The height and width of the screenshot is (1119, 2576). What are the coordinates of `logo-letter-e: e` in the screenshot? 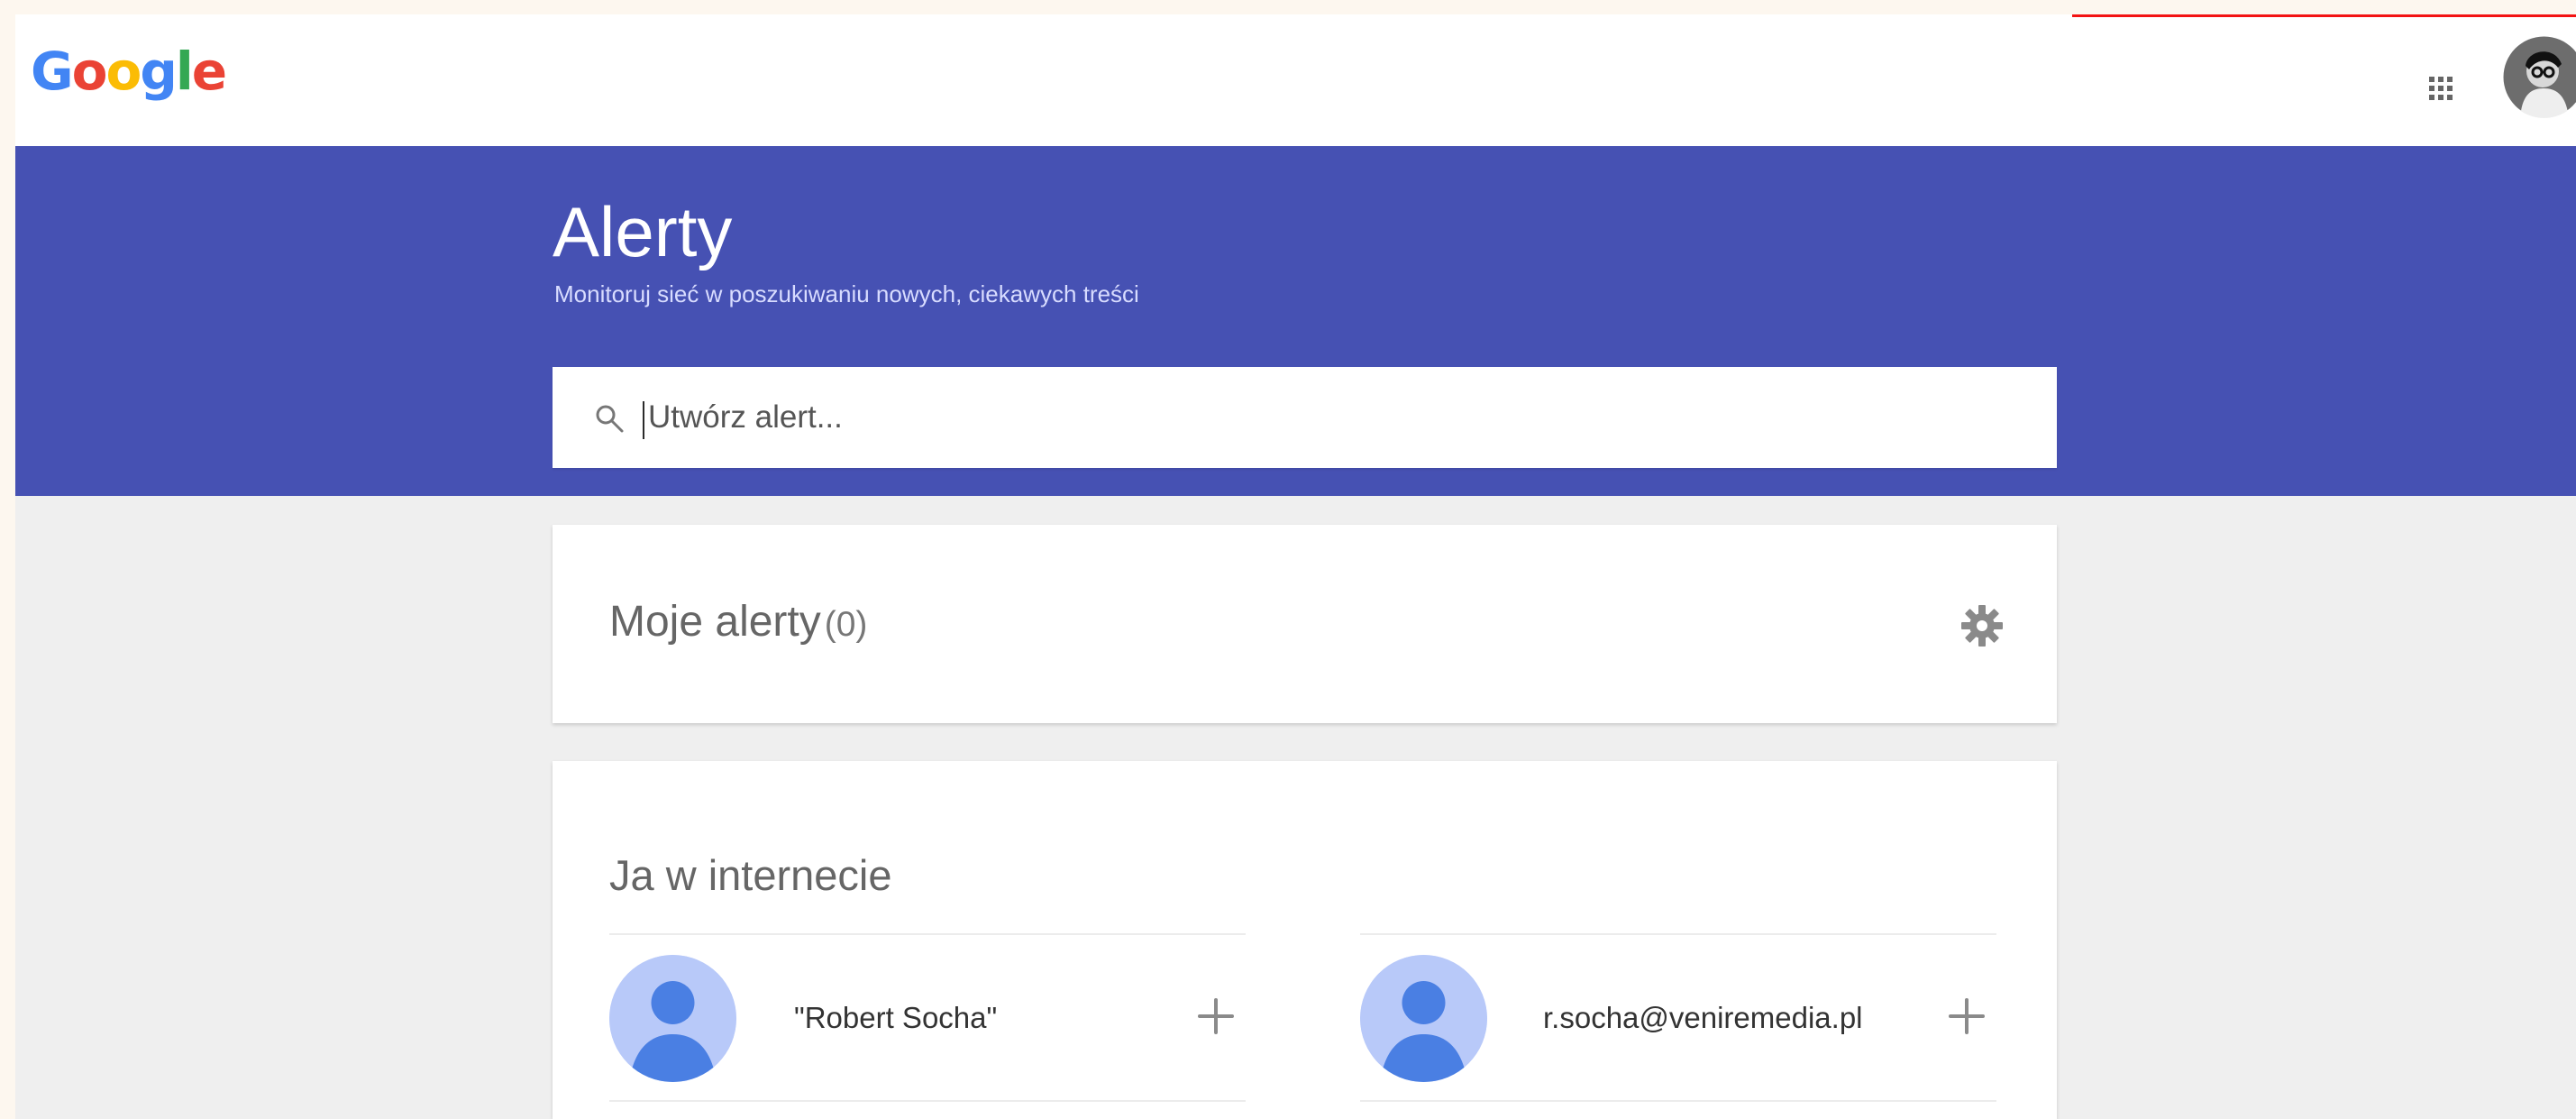 It's located at (209, 71).